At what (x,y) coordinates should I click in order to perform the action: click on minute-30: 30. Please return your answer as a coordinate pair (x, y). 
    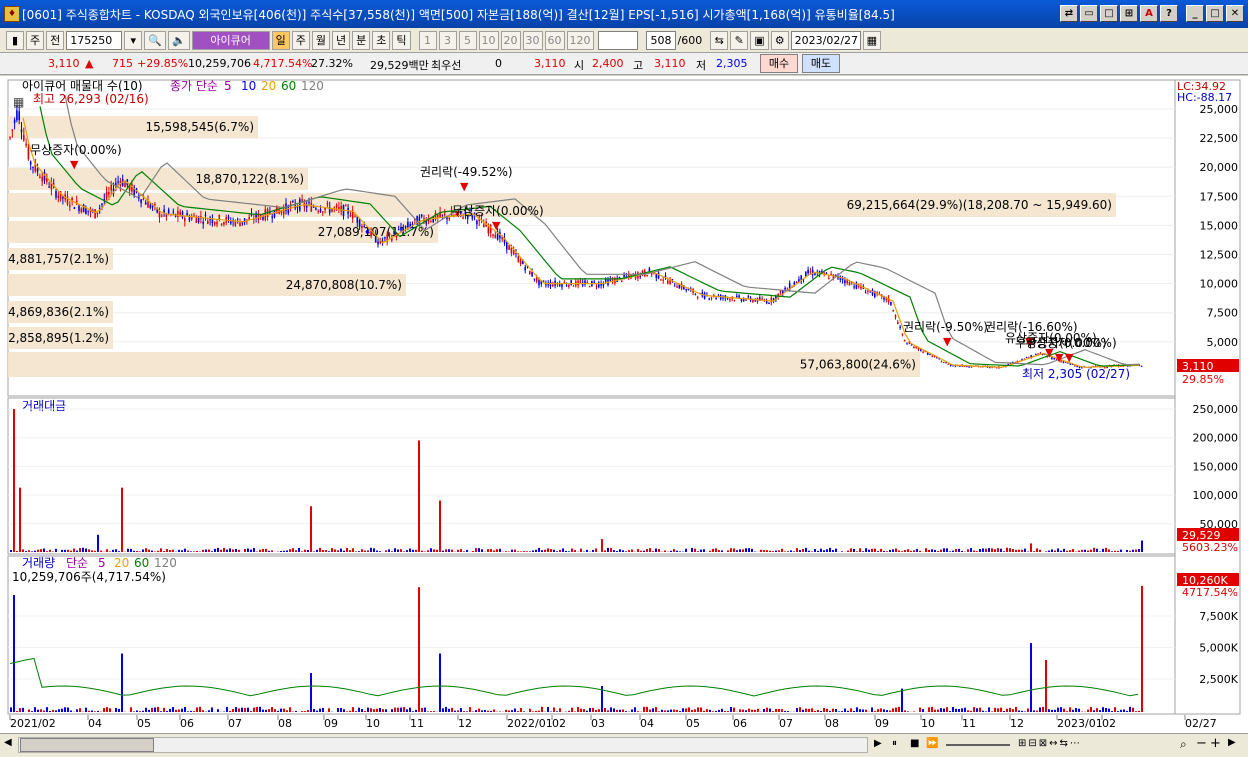
    Looking at the image, I should click on (532, 40).